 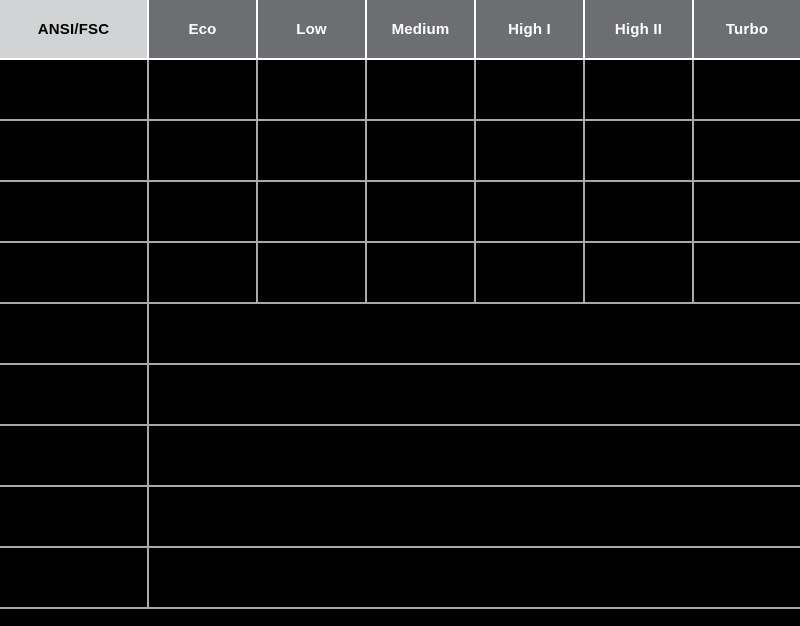 What do you see at coordinates (639, 30) in the screenshot?
I see `column-header-high-ii: High II` at bounding box center [639, 30].